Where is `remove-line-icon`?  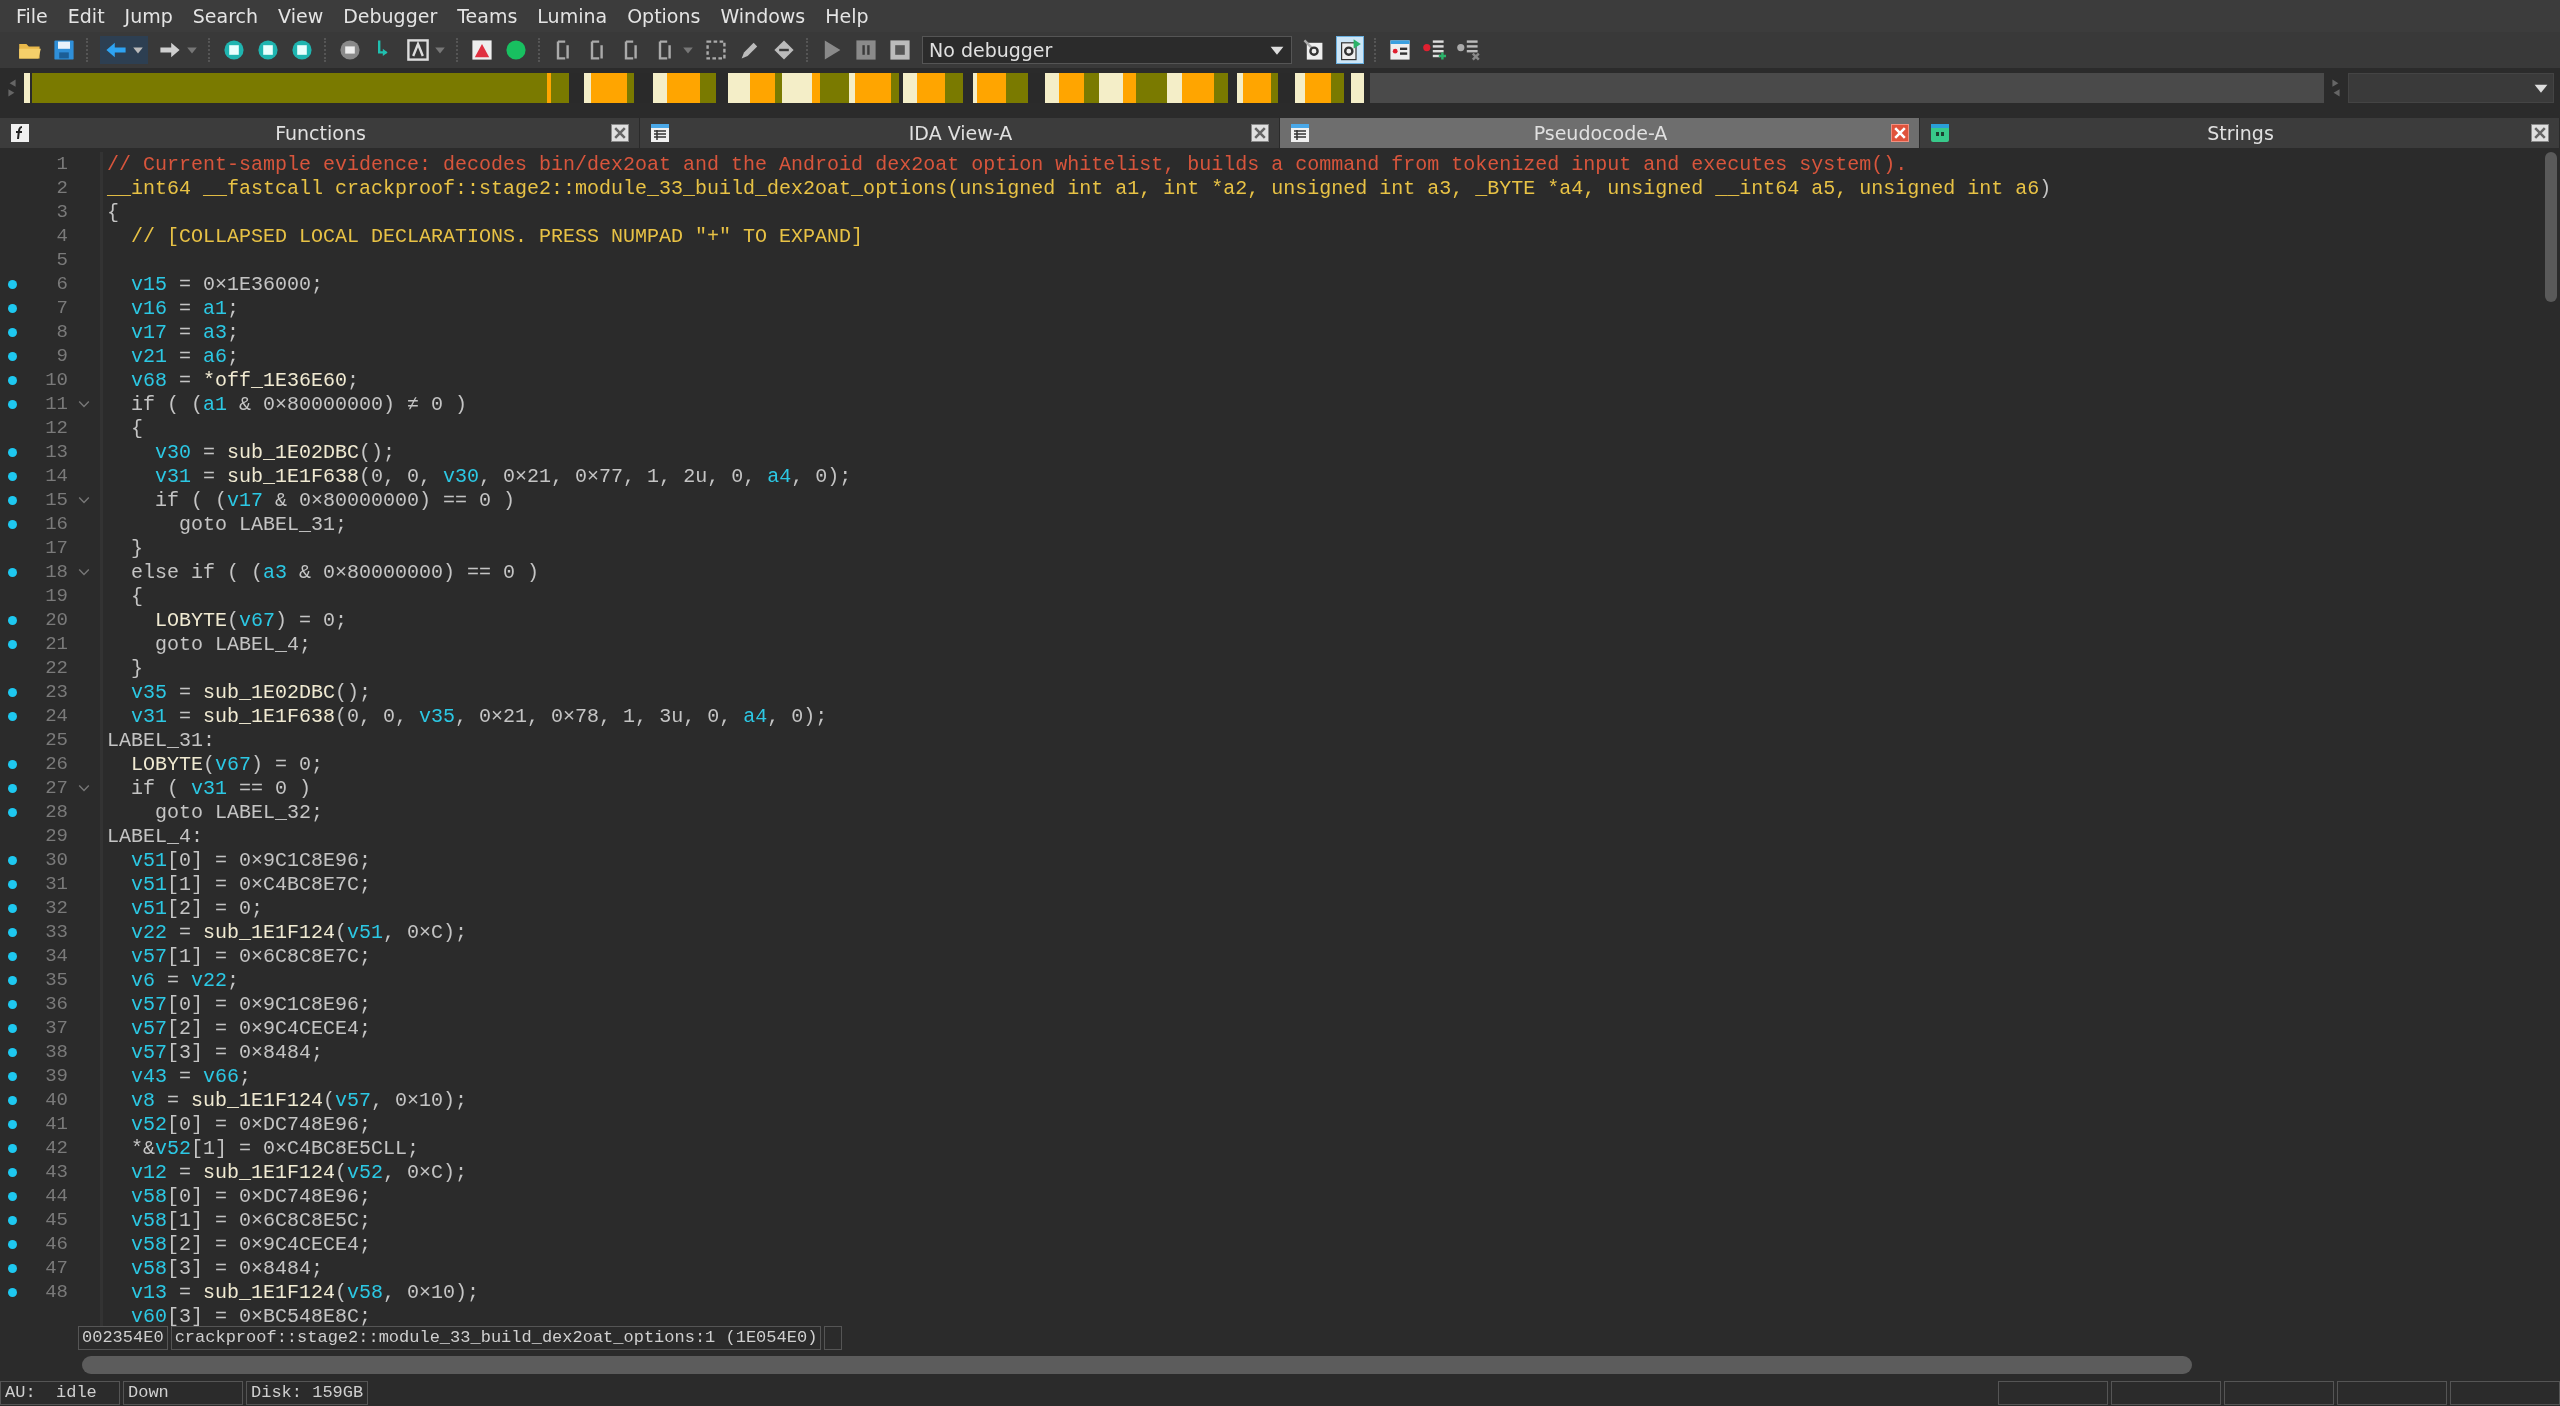 remove-line-icon is located at coordinates (1468, 50).